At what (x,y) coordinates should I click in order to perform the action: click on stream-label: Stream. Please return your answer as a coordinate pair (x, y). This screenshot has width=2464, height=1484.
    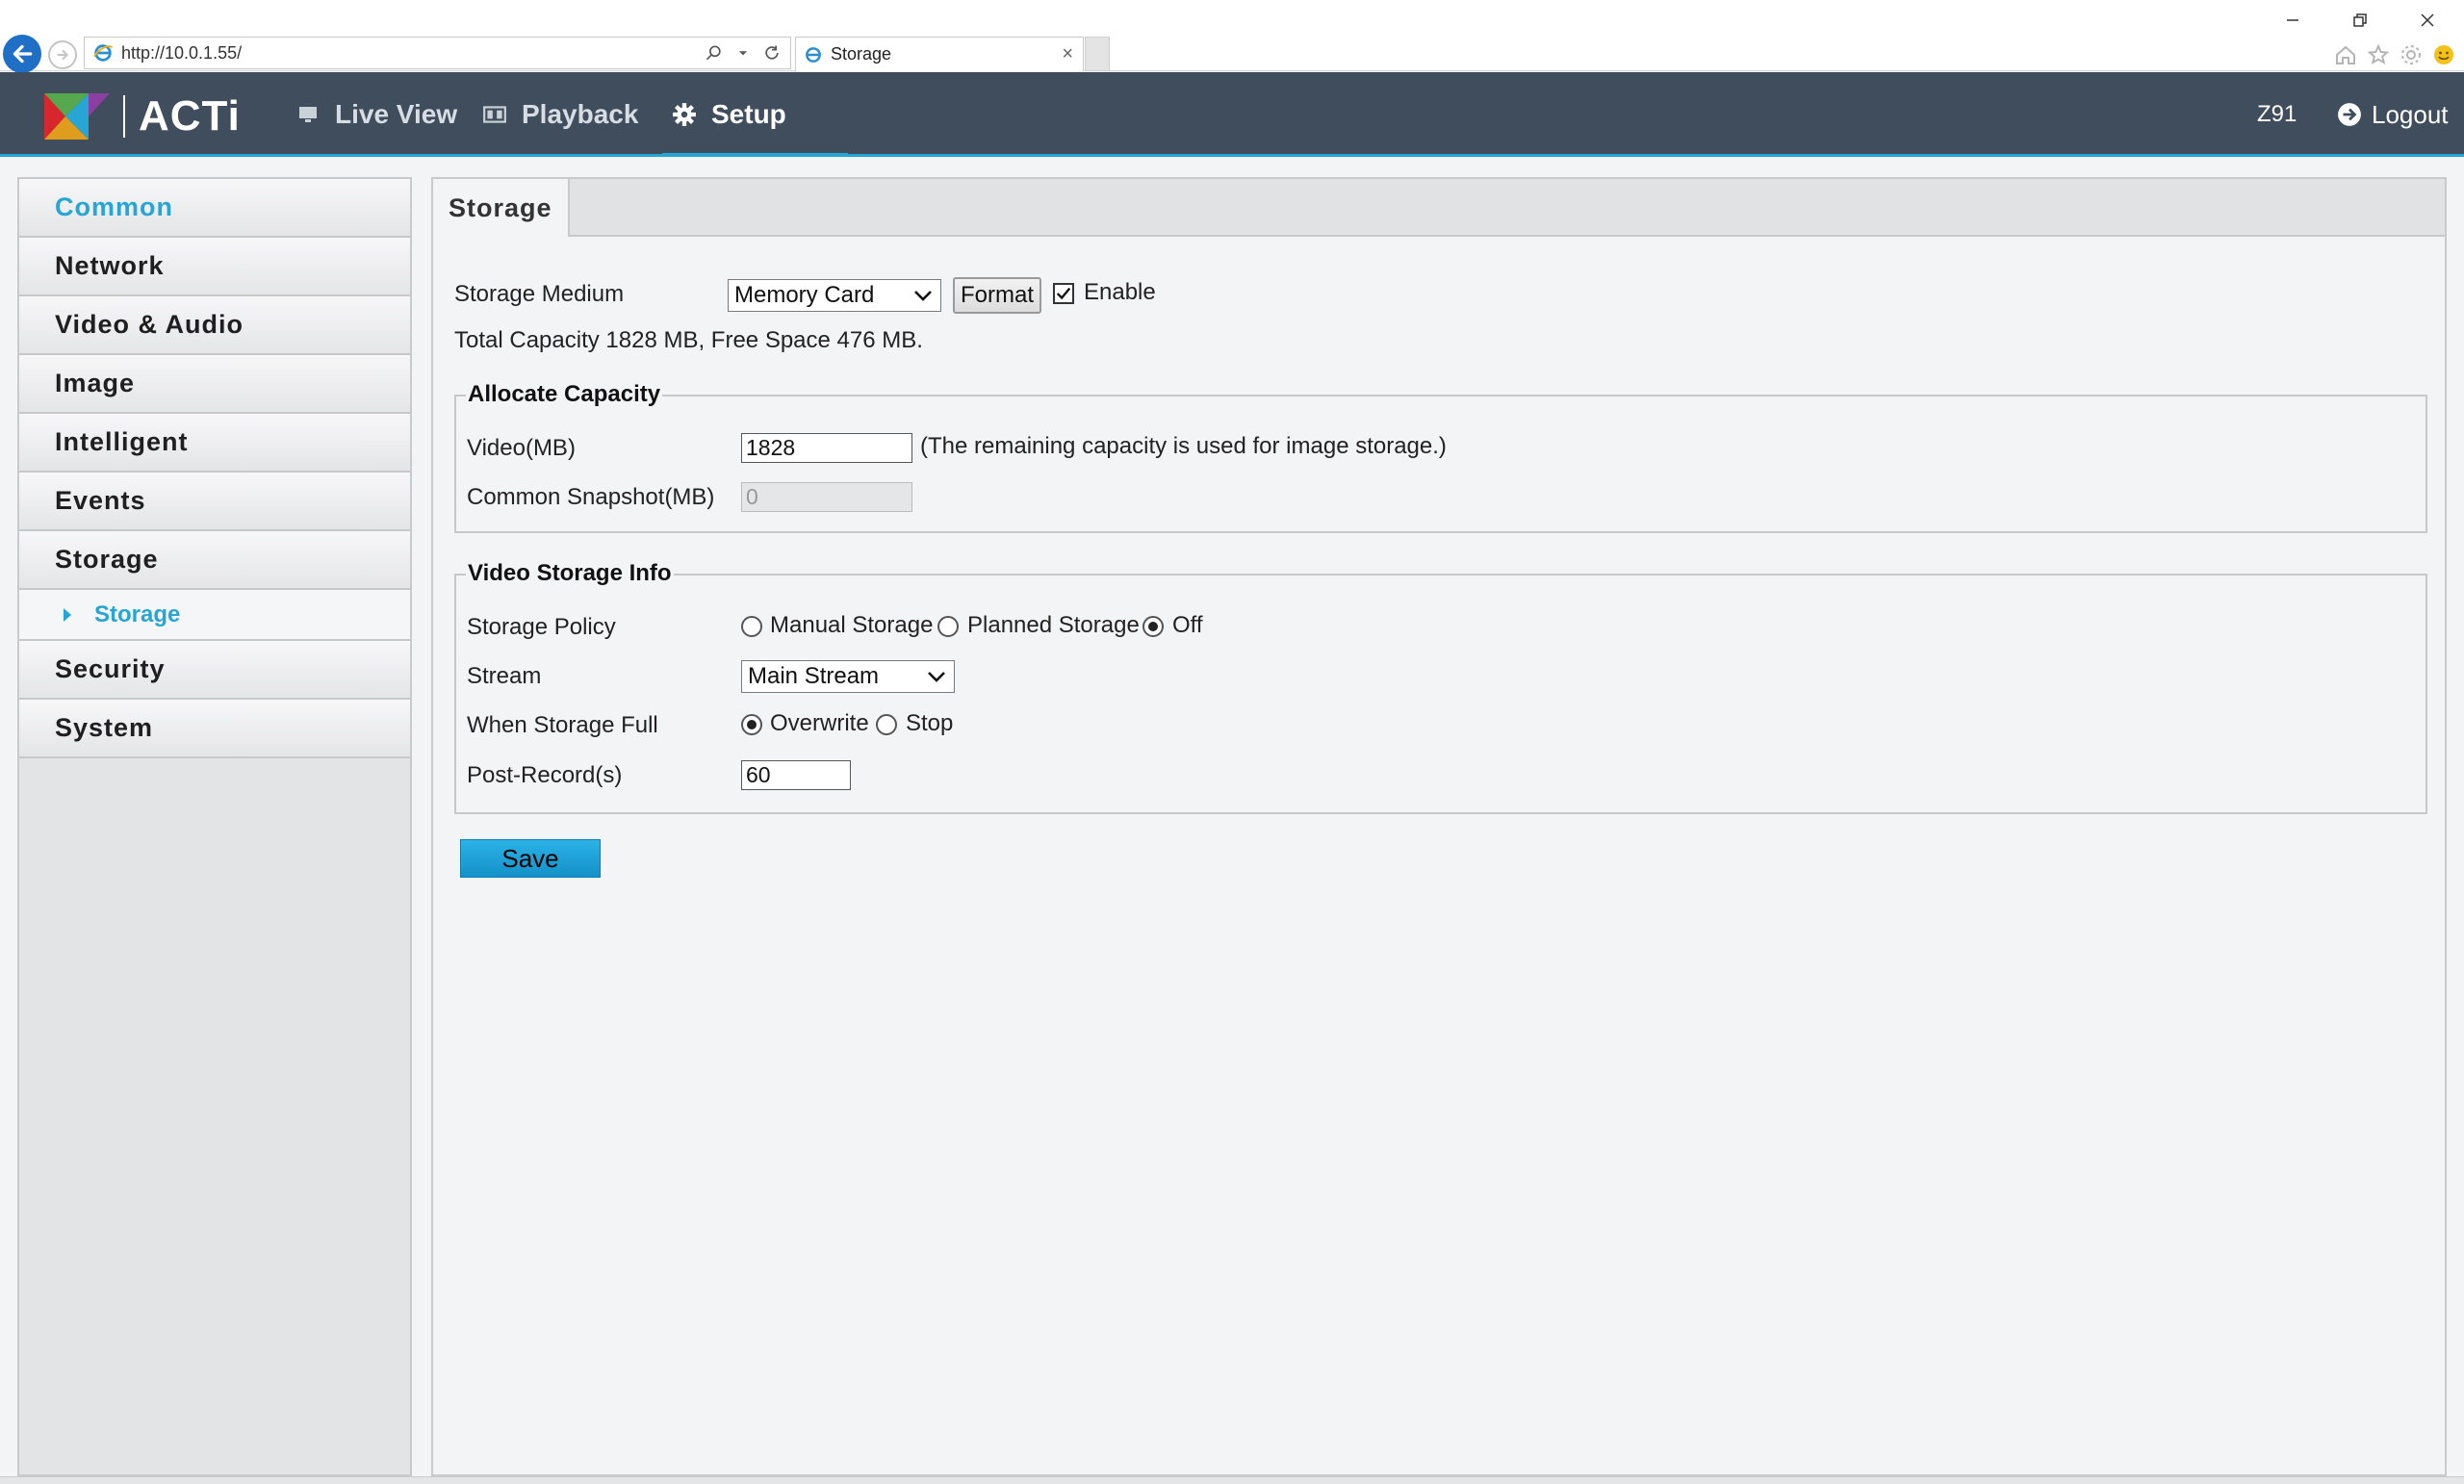
    Looking at the image, I should click on (504, 676).